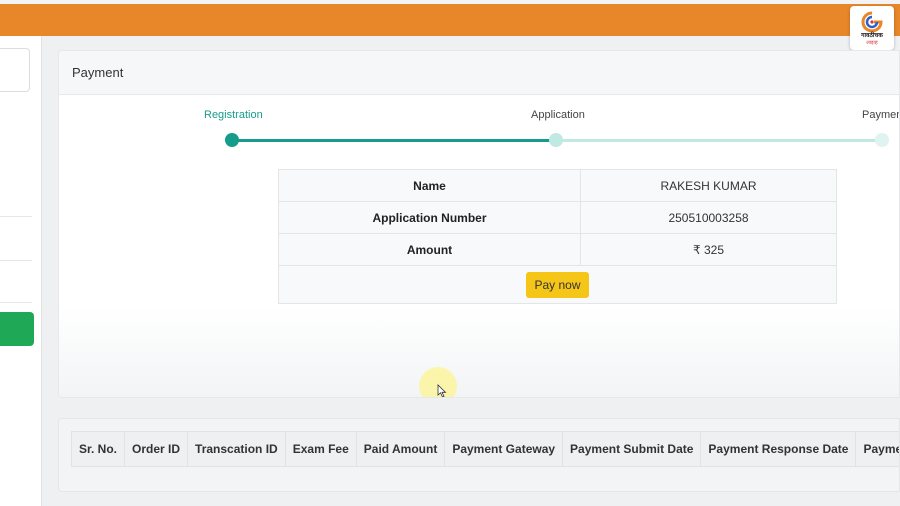  Describe the element at coordinates (708, 185) in the screenshot. I see `name-value: RAKESH KUMAR` at that location.